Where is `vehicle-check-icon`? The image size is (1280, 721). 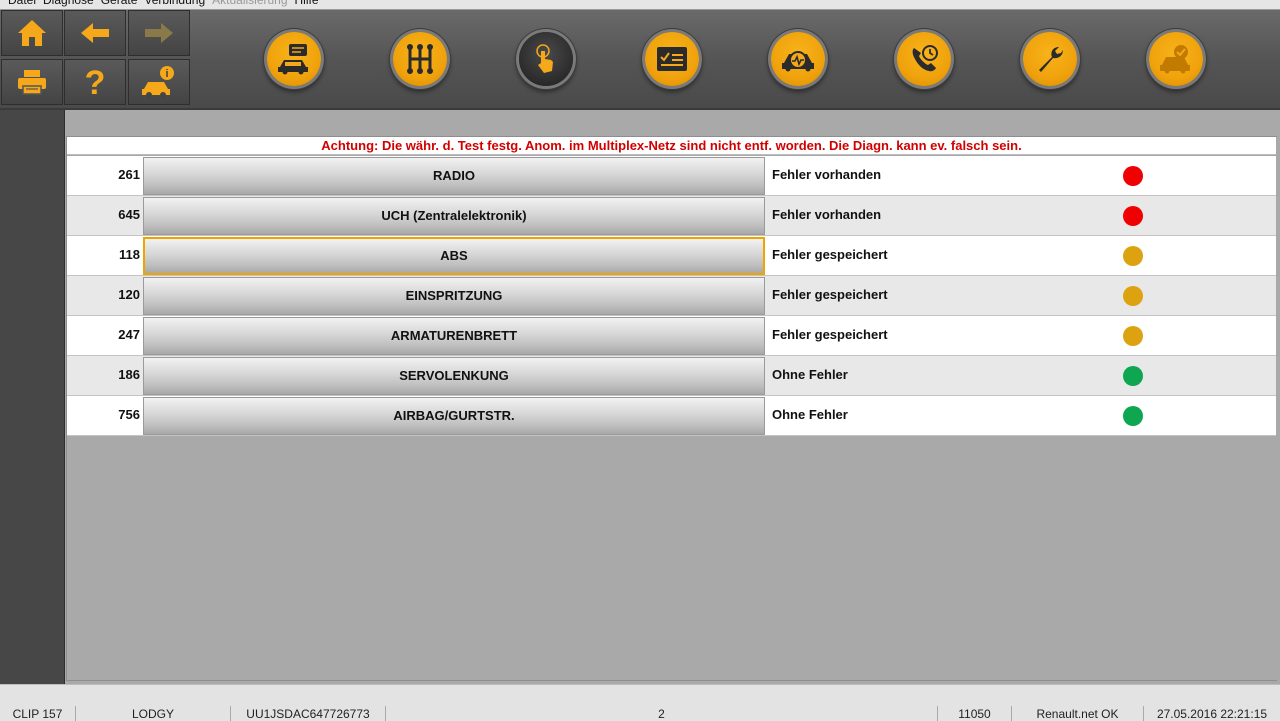 vehicle-check-icon is located at coordinates (1175, 59).